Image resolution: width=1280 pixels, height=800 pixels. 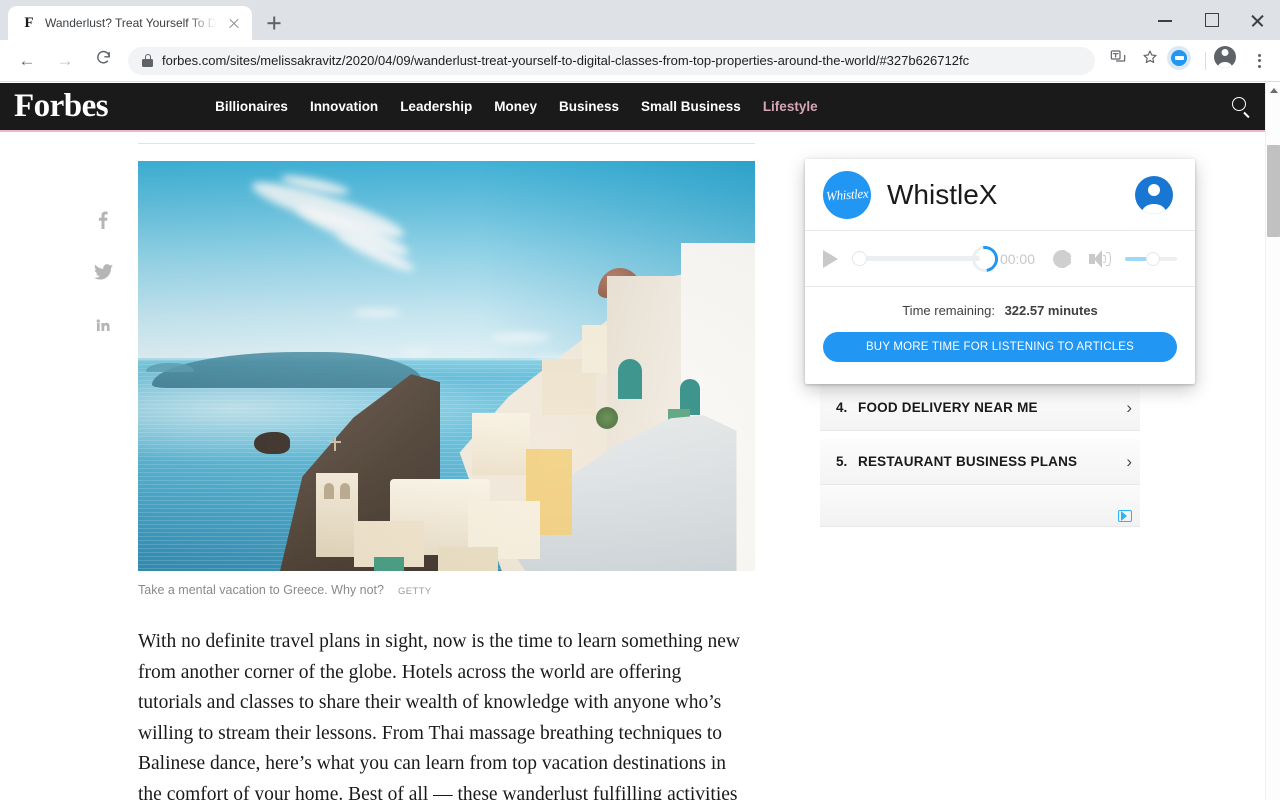 What do you see at coordinates (103, 221) in the screenshot?
I see `facebook-icon` at bounding box center [103, 221].